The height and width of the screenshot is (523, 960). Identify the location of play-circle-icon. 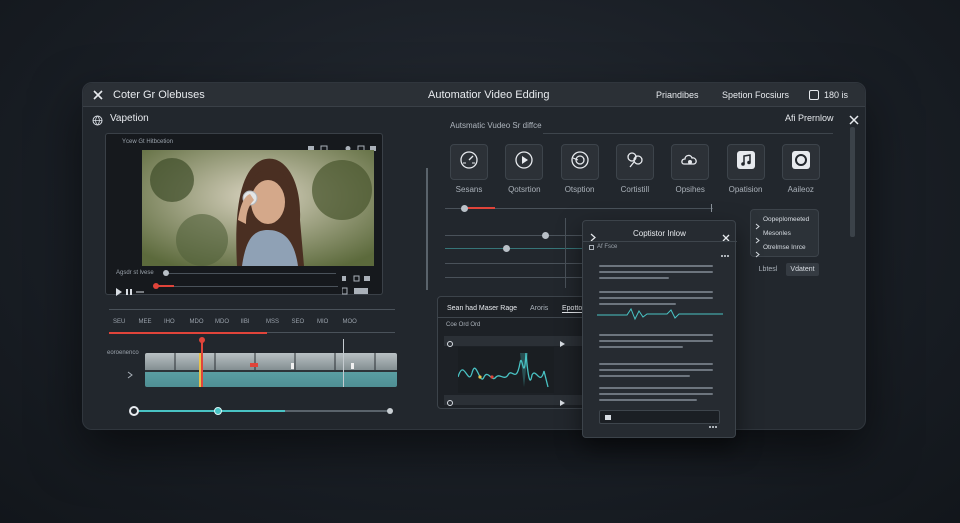
(524, 162).